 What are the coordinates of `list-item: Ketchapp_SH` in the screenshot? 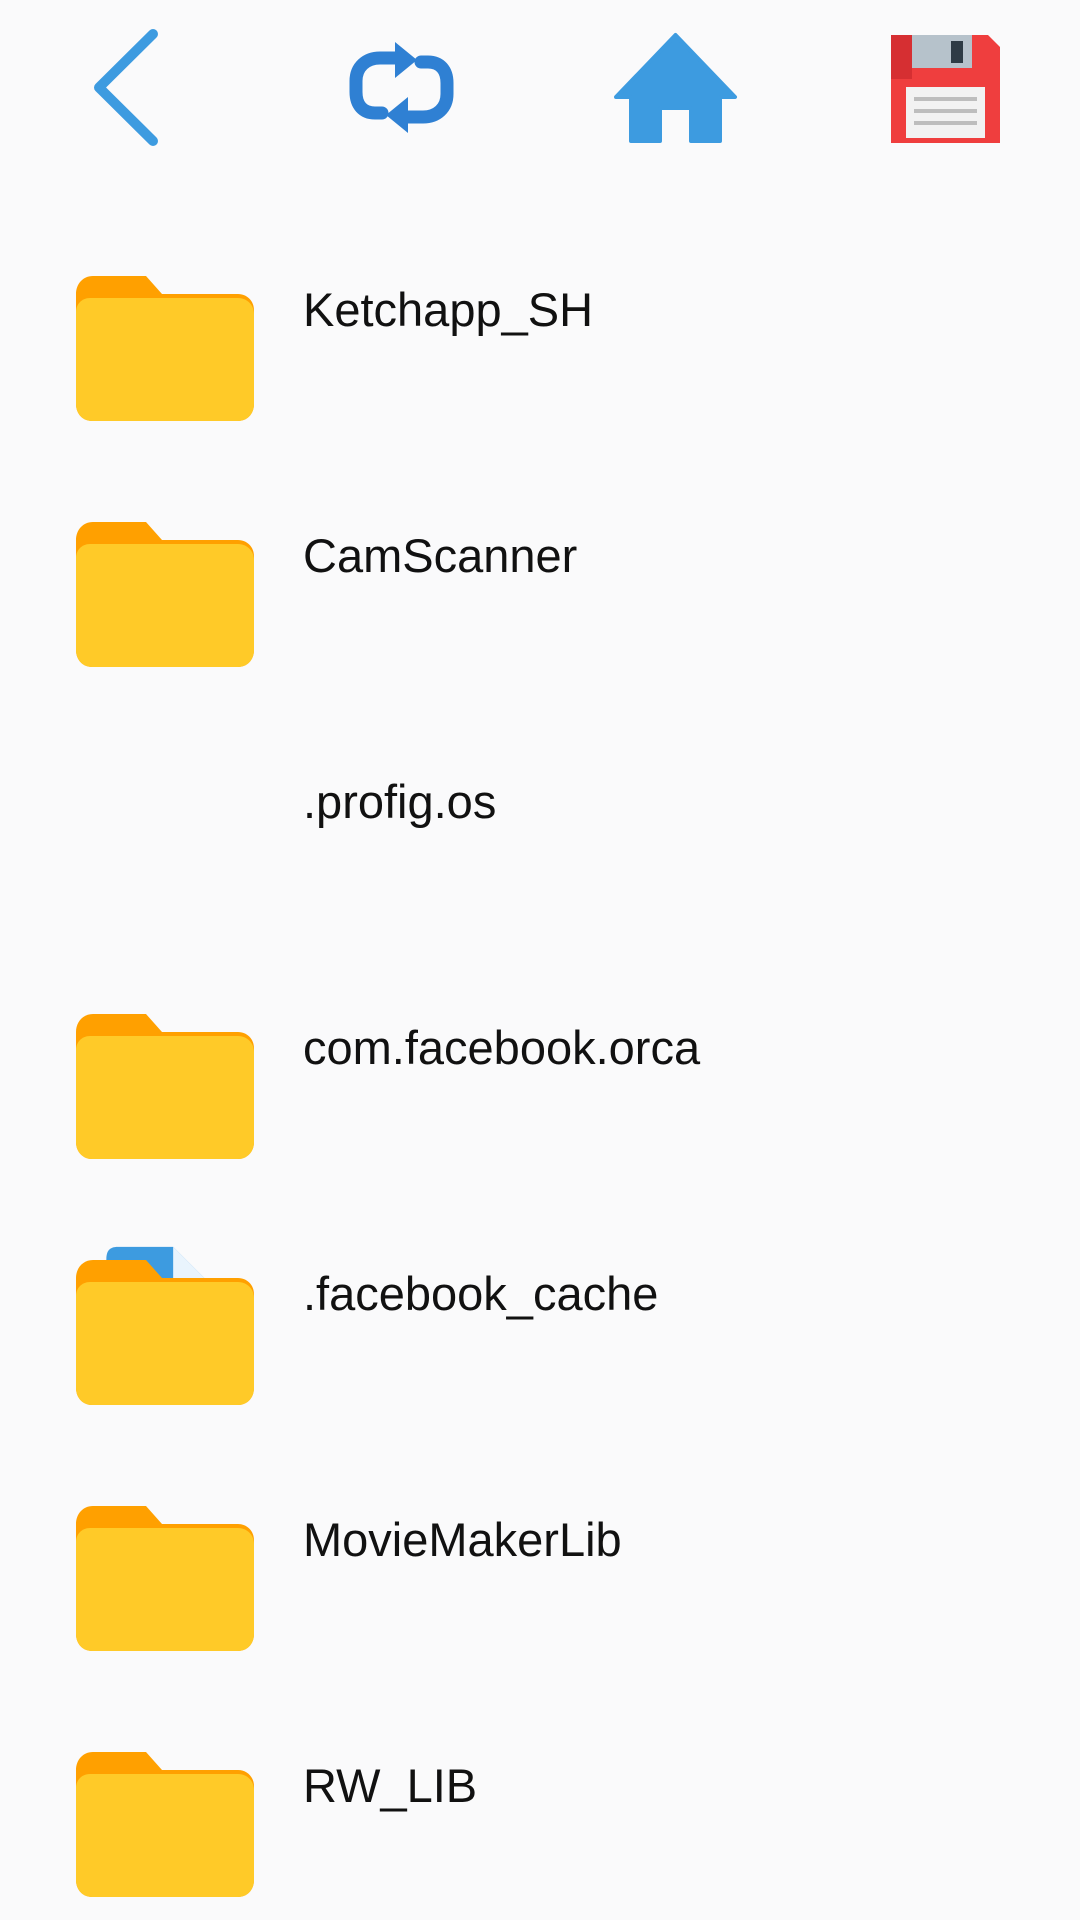 It's located at (540, 329).